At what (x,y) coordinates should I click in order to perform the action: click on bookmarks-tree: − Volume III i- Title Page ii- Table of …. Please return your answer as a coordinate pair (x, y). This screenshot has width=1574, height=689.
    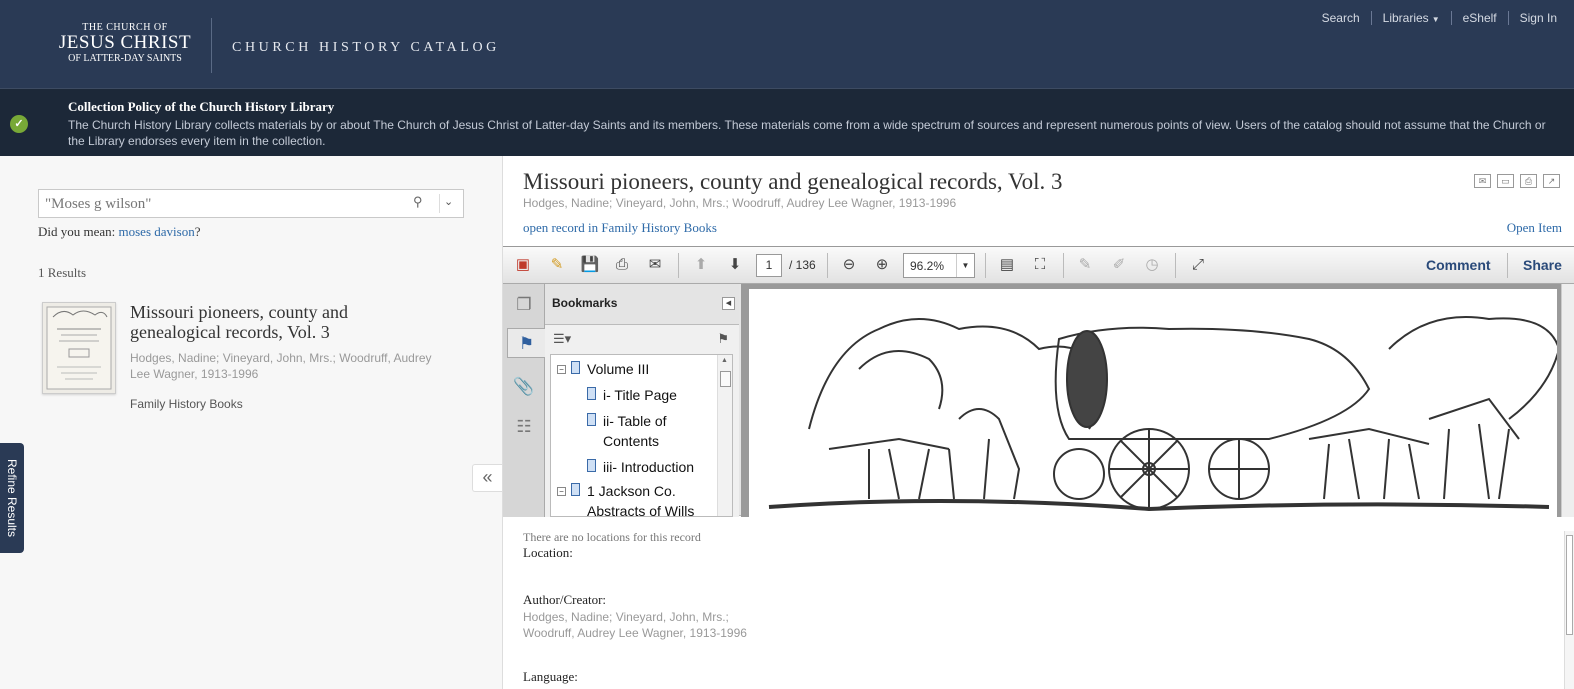
    Looking at the image, I should click on (641, 435).